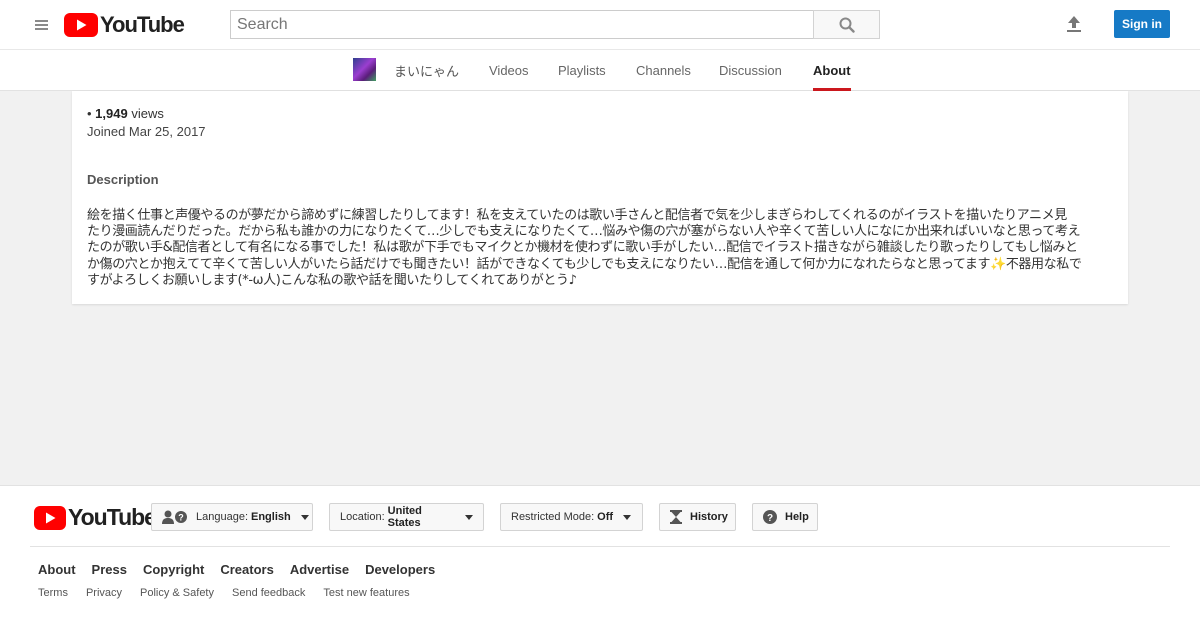 Image resolution: width=1200 pixels, height=630 pixels. I want to click on language-icon: ?, so click(175, 517).